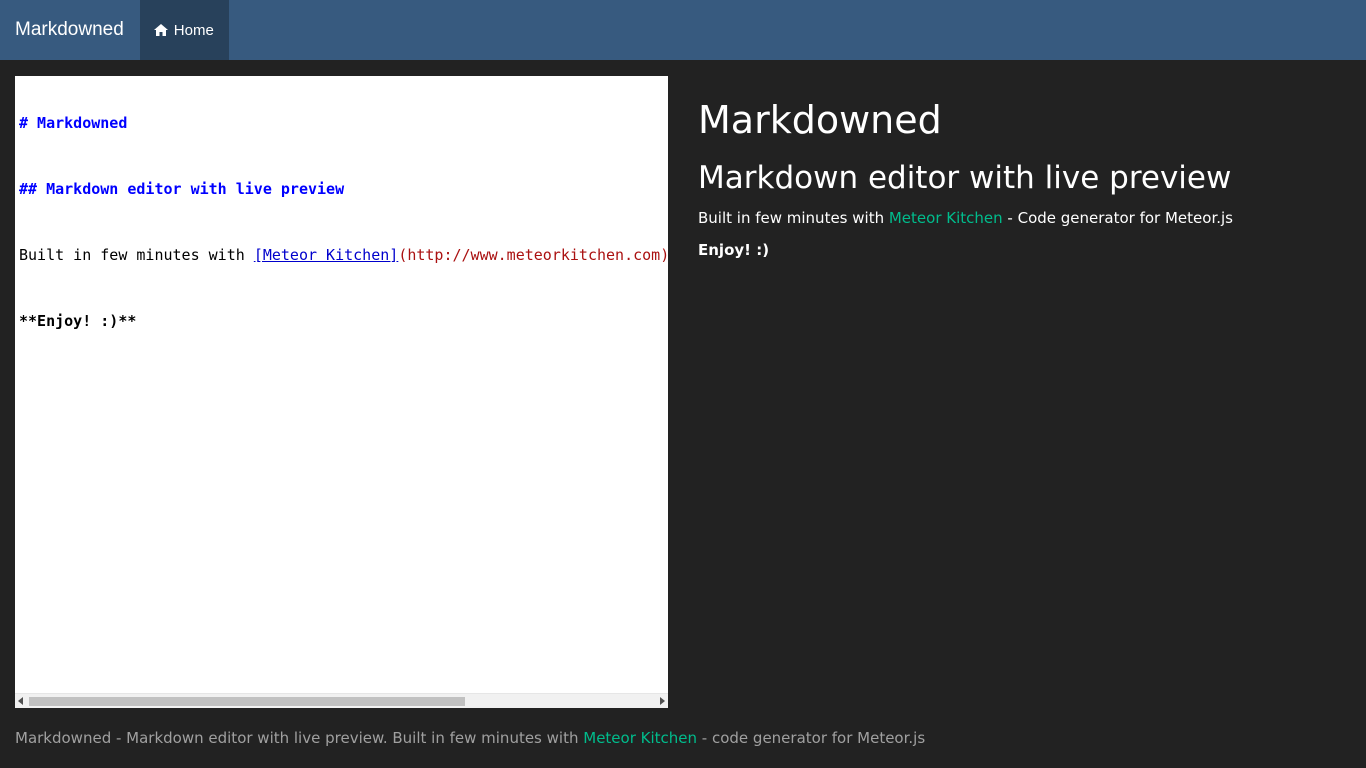 The width and height of the screenshot is (1366, 768). What do you see at coordinates (326, 255) in the screenshot?
I see `editor-line-link: [Meteor Kitchen]` at bounding box center [326, 255].